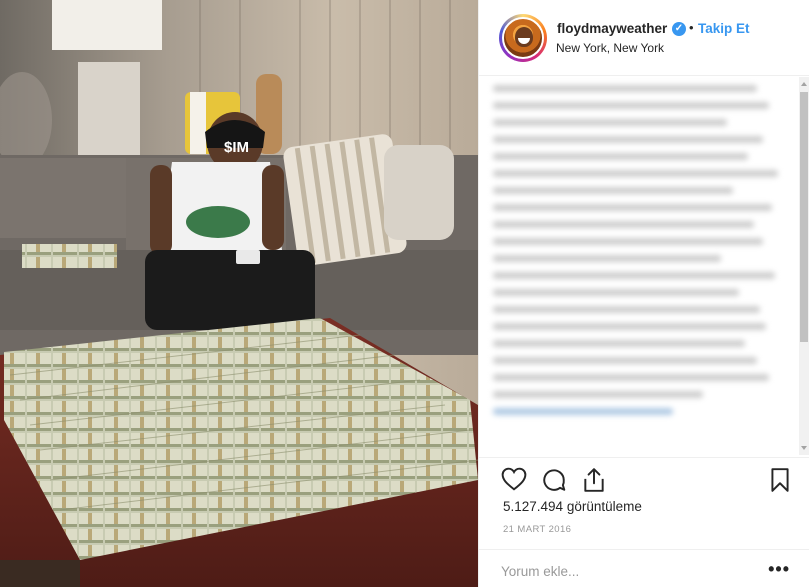  Describe the element at coordinates (679, 29) in the screenshot. I see `verified-badge-icon: ✓` at that location.